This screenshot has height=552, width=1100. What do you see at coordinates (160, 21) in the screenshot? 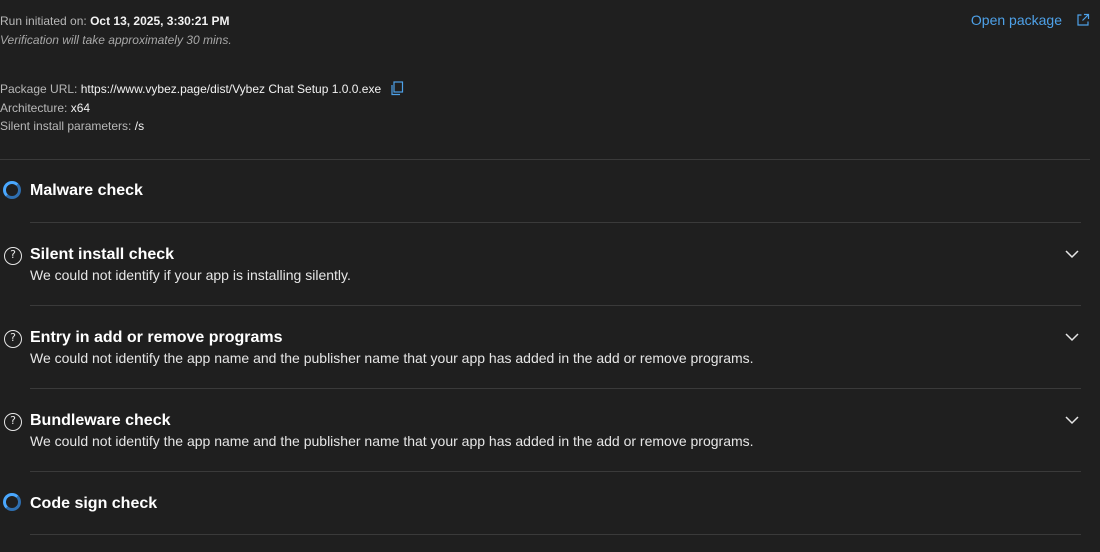
I see `run-initiated-value: Oct 13, 2025, 3:30:21 PM` at bounding box center [160, 21].